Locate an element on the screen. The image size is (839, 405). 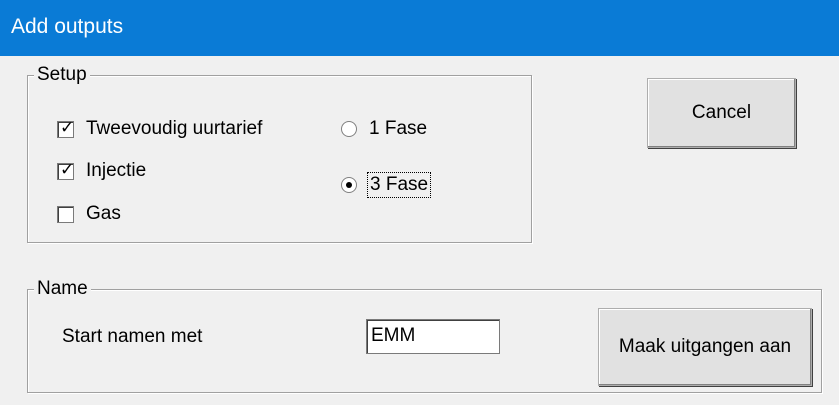
checkbox-tweevoudig-uurtarief: ✓ Tweevoudig uurtarief is located at coordinates (159, 129).